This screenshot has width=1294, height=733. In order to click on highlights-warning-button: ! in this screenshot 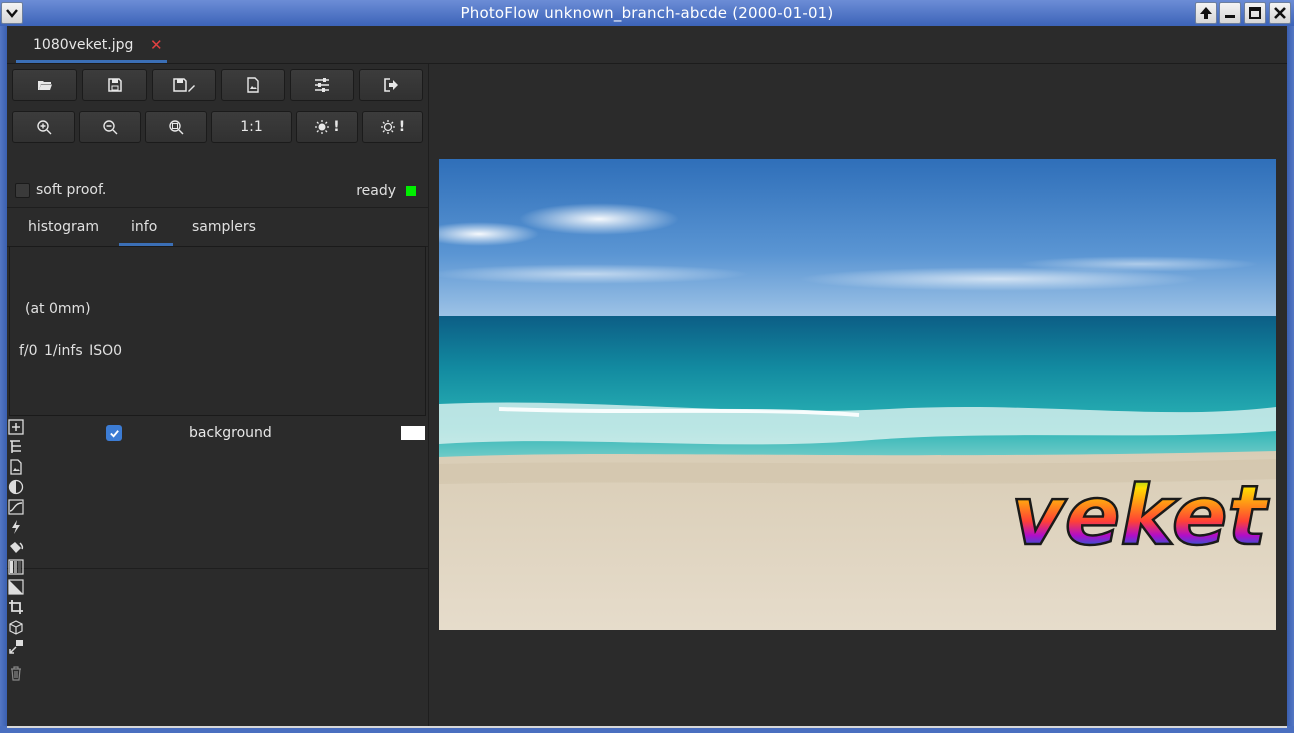, I will do `click(327, 127)`.